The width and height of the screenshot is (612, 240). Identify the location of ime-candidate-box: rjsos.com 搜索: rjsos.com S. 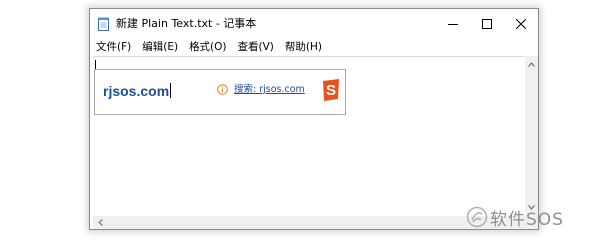
(220, 92).